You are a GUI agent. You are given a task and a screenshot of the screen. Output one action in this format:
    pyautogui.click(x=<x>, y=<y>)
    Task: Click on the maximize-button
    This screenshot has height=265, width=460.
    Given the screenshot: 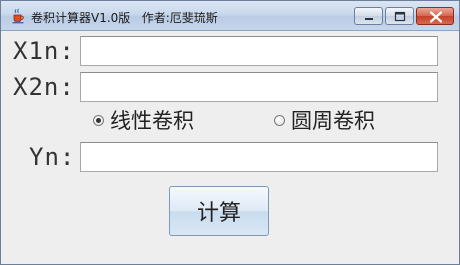 What is the action you would take?
    pyautogui.click(x=399, y=16)
    